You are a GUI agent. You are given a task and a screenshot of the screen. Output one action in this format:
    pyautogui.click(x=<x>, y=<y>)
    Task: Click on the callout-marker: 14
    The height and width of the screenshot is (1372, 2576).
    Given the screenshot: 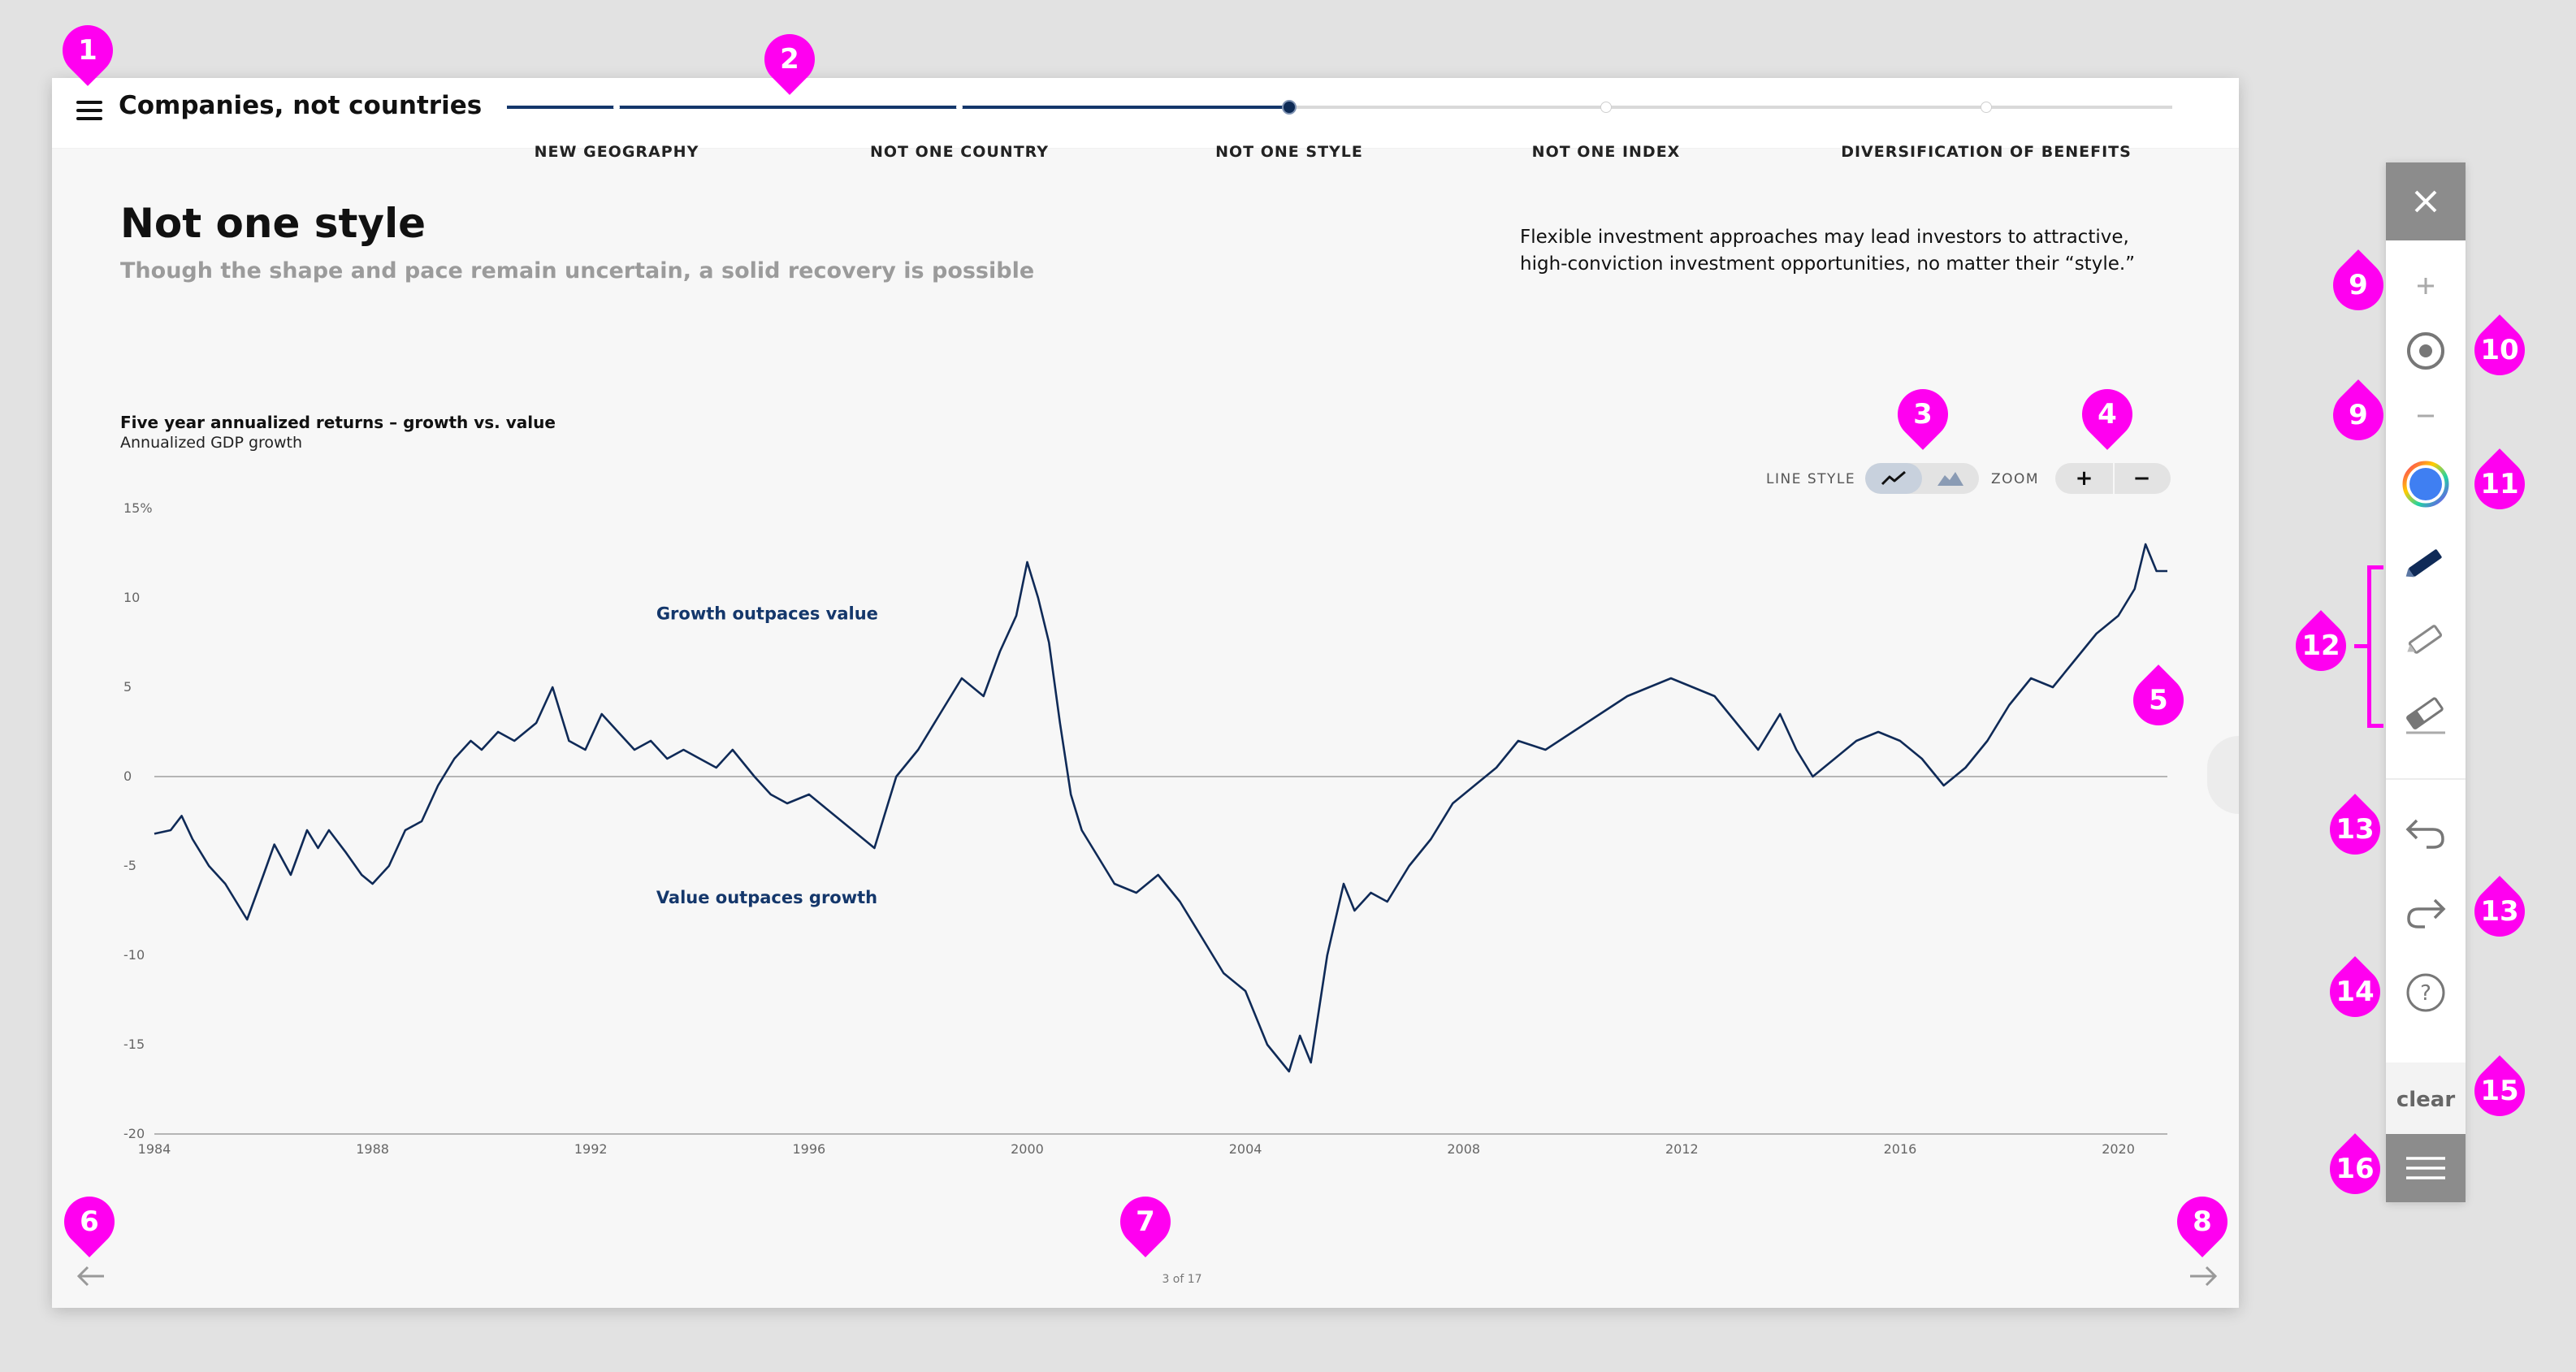 What is the action you would take?
    pyautogui.click(x=2355, y=992)
    